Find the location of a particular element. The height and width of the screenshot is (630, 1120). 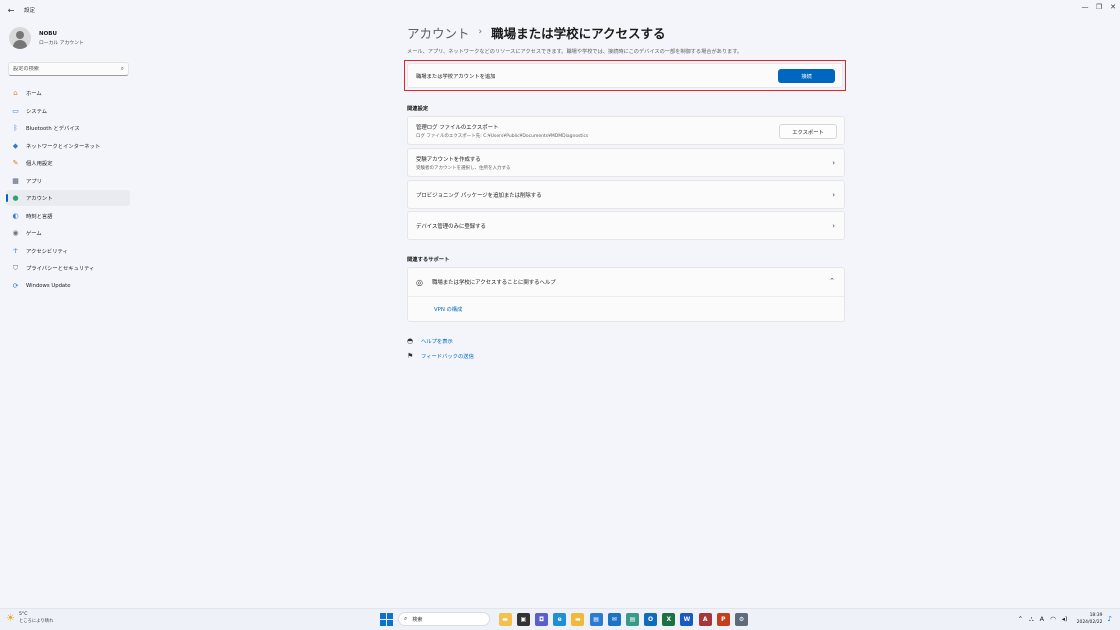

sidebar-item-label: ホーム is located at coordinates (34, 94).